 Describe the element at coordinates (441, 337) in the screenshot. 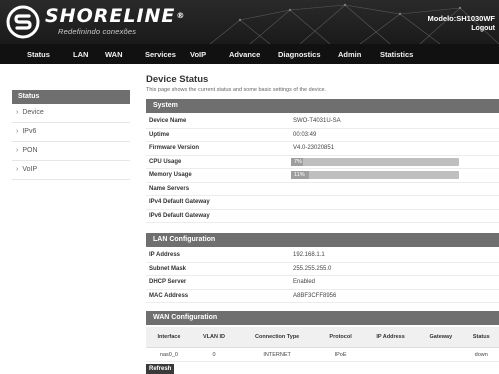

I see `col-gateway: Gateway` at that location.